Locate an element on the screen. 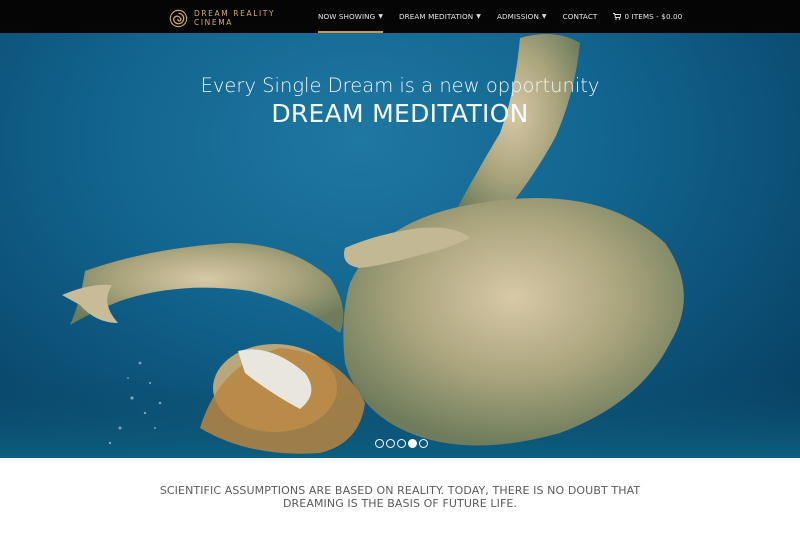 The width and height of the screenshot is (800, 533). brand-logo-link: DREAM REALITY CINEMA is located at coordinates (222, 18).